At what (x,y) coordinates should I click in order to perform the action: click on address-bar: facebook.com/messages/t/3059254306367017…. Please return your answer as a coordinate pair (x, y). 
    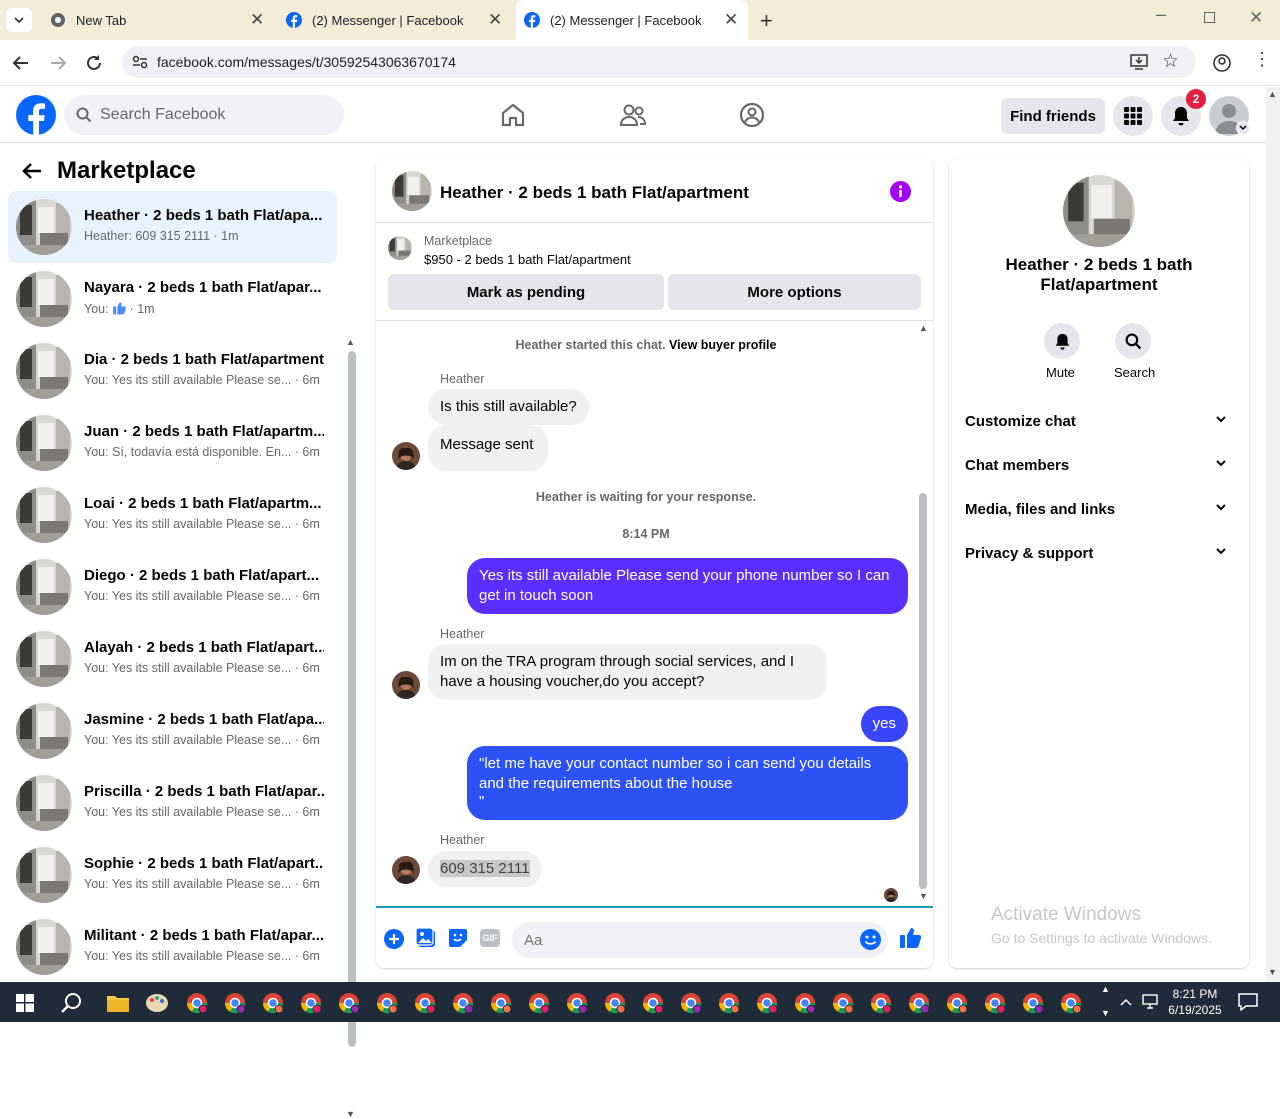
    Looking at the image, I should click on (659, 62).